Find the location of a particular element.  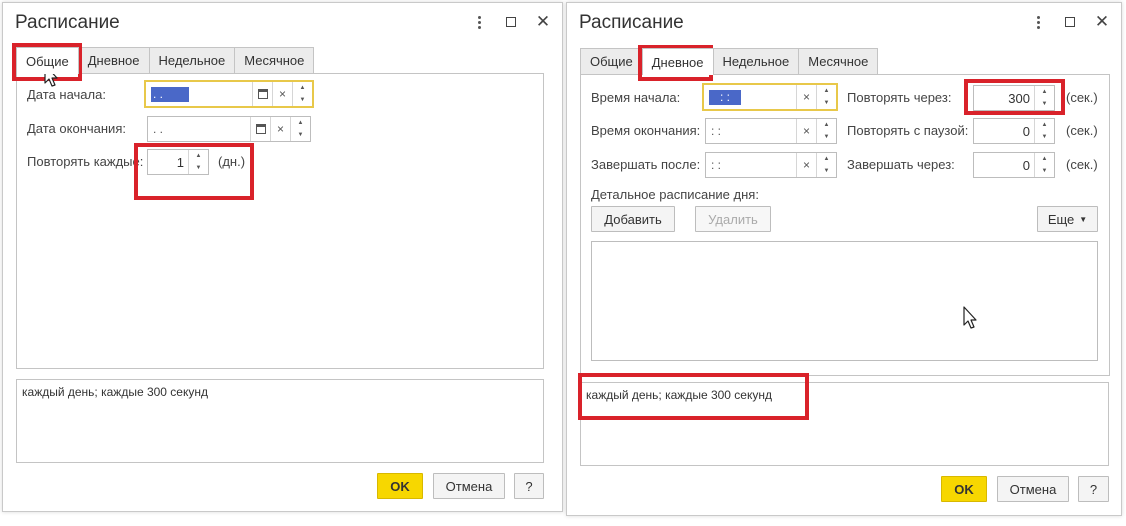

detail-schedule-list is located at coordinates (844, 301).